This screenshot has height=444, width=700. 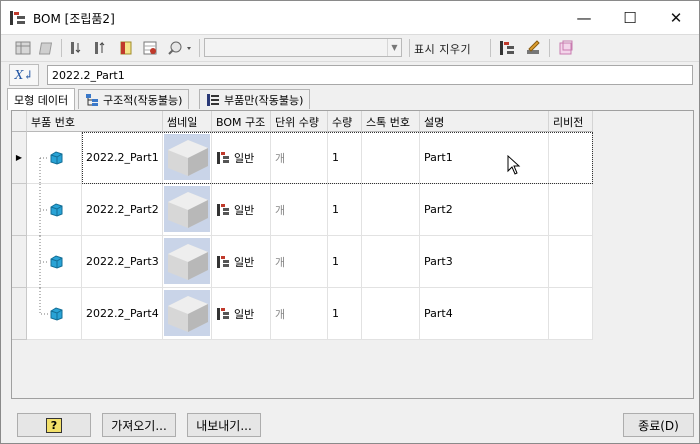 What do you see at coordinates (484, 314) in the screenshot?
I see `description-cell: Part4` at bounding box center [484, 314].